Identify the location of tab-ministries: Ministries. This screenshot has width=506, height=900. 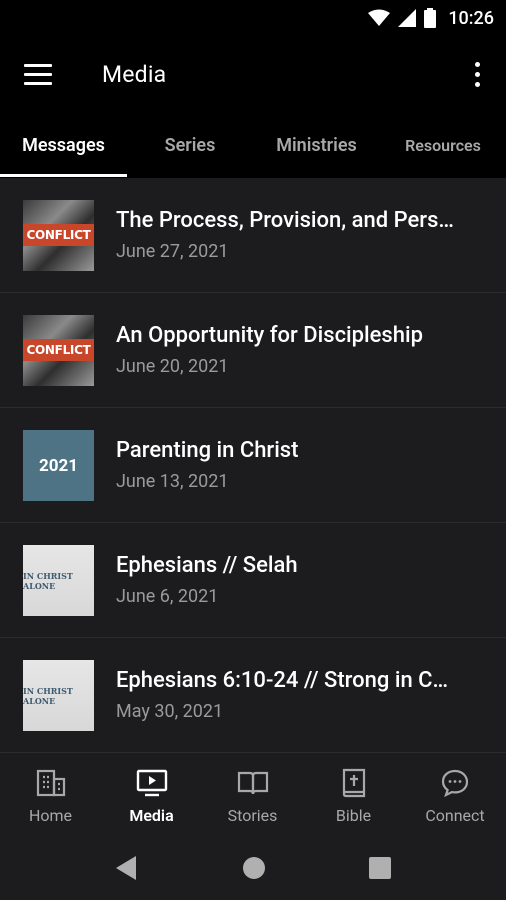
(316, 145).